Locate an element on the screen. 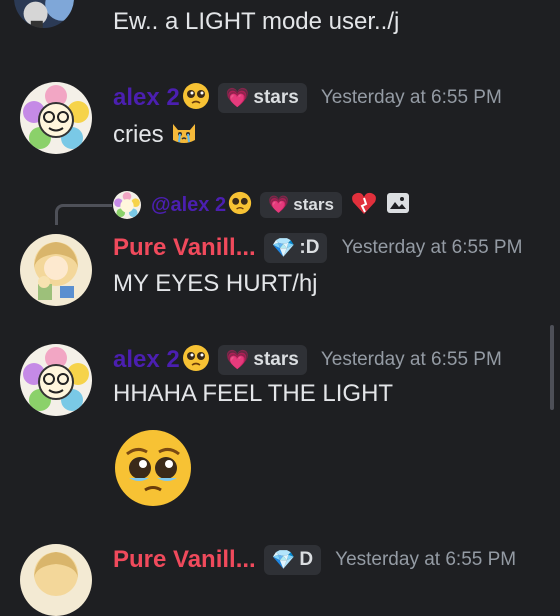  reply-connector is located at coordinates (83, 214).